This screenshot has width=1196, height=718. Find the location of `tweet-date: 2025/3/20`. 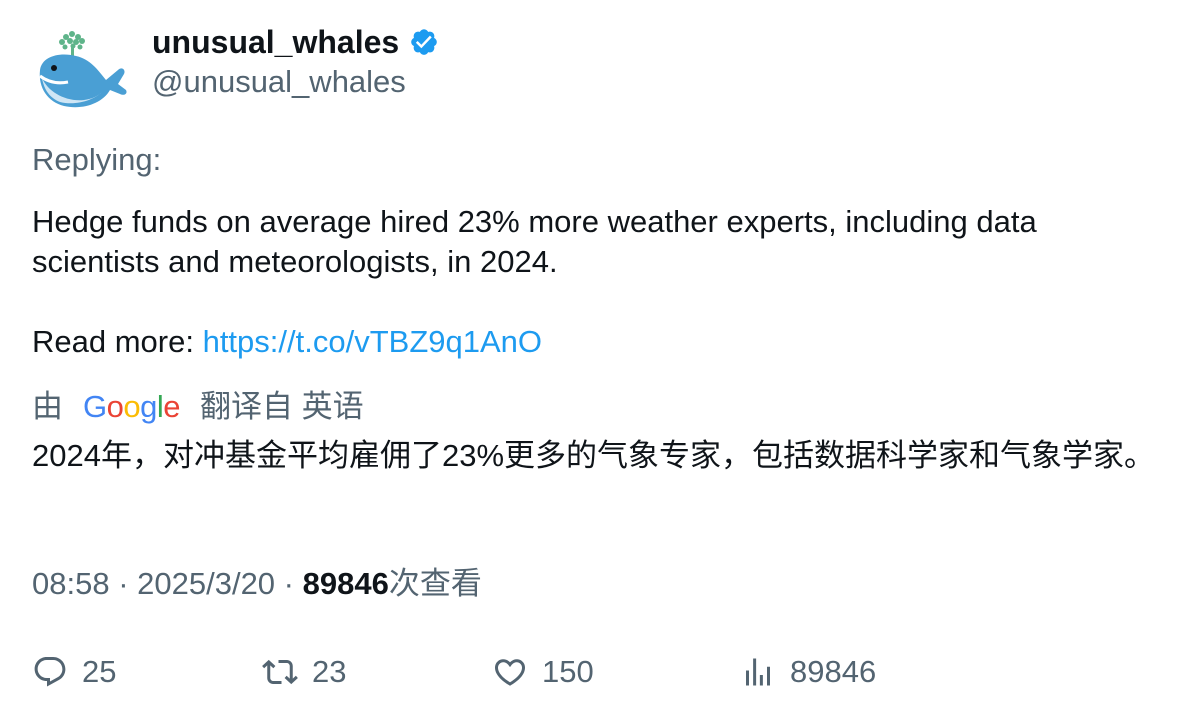

tweet-date: 2025/3/20 is located at coordinates (206, 583).